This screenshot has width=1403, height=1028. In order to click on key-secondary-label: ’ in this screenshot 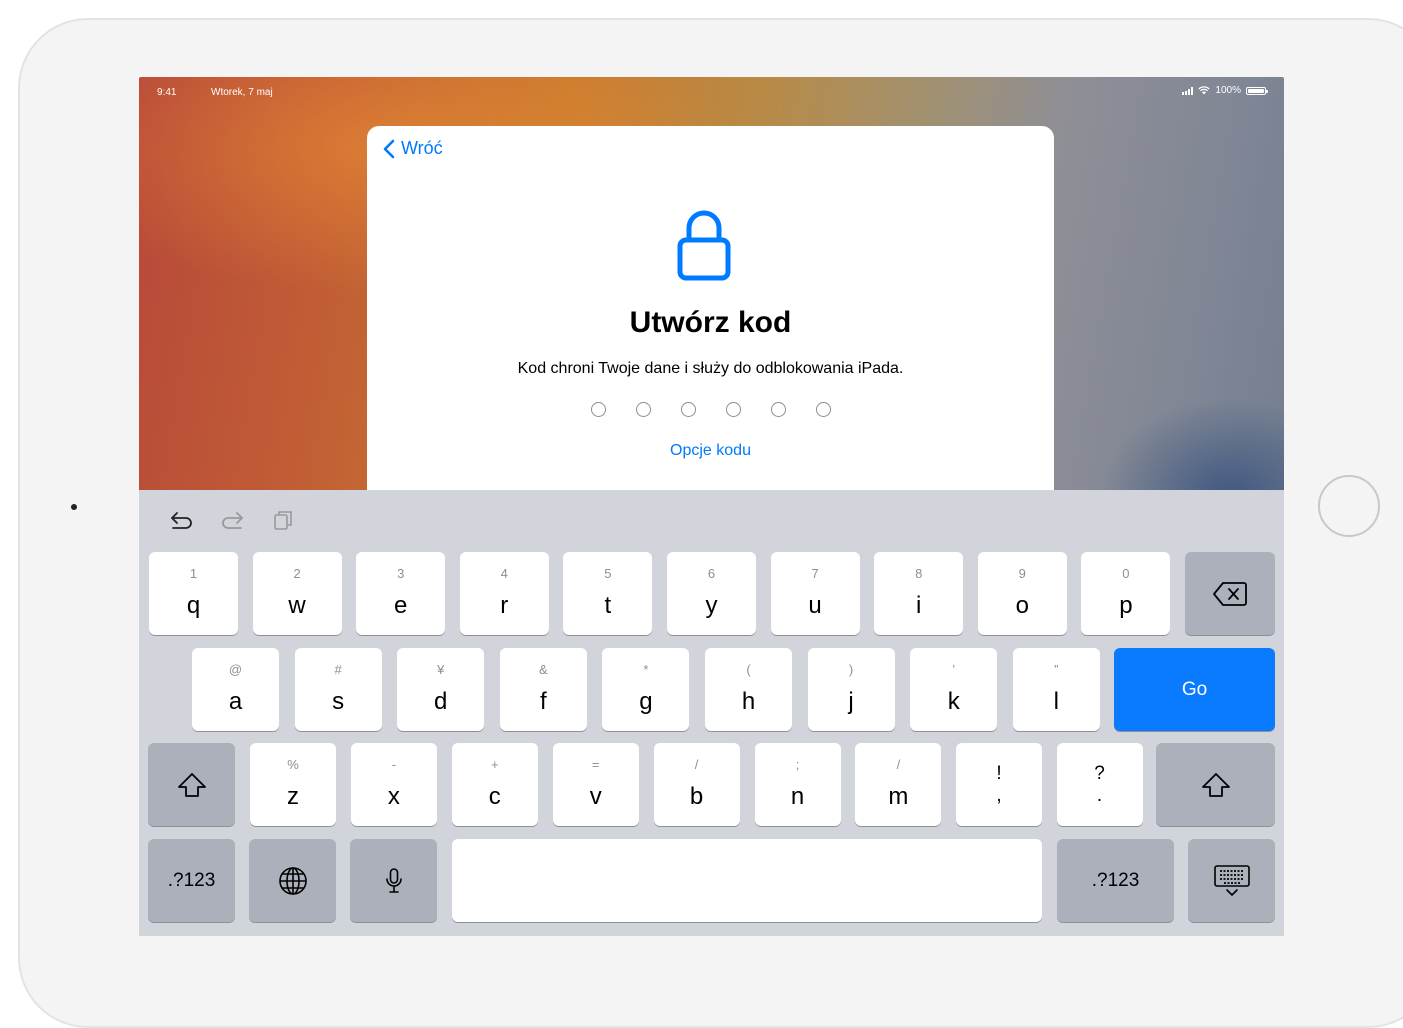, I will do `click(954, 669)`.